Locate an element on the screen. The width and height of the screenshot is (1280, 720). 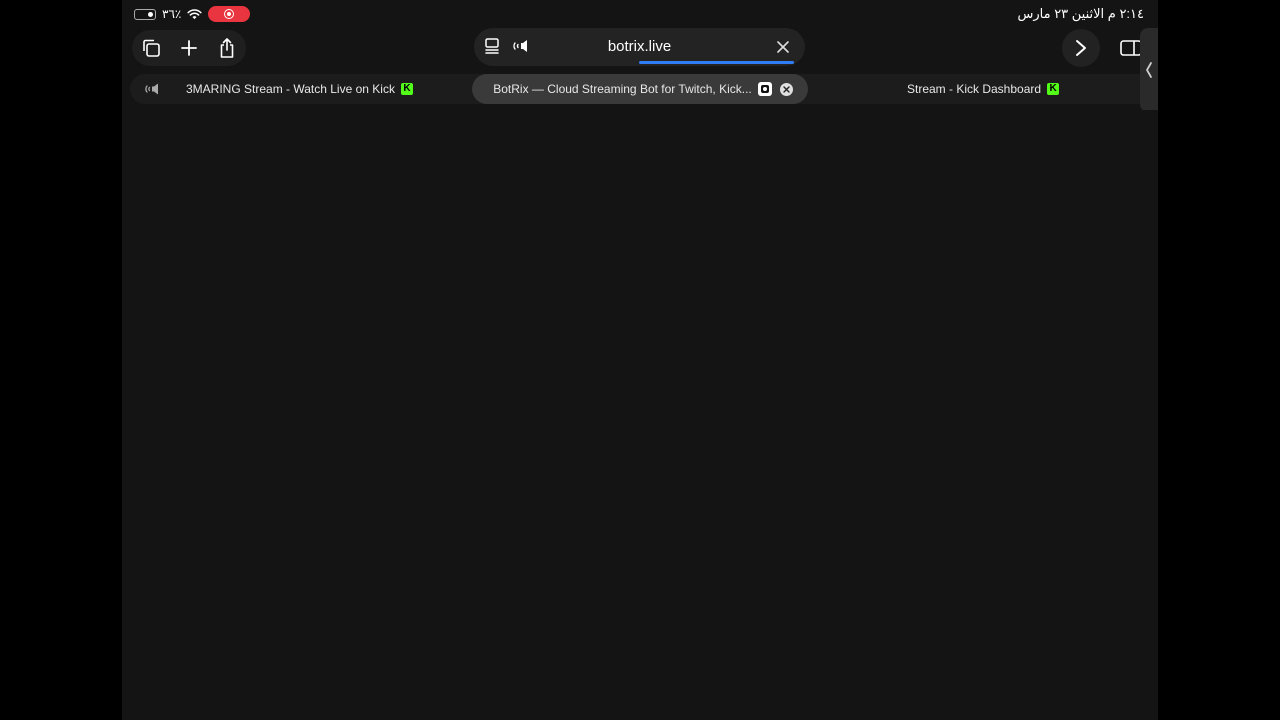
plus-icon is located at coordinates (189, 48).